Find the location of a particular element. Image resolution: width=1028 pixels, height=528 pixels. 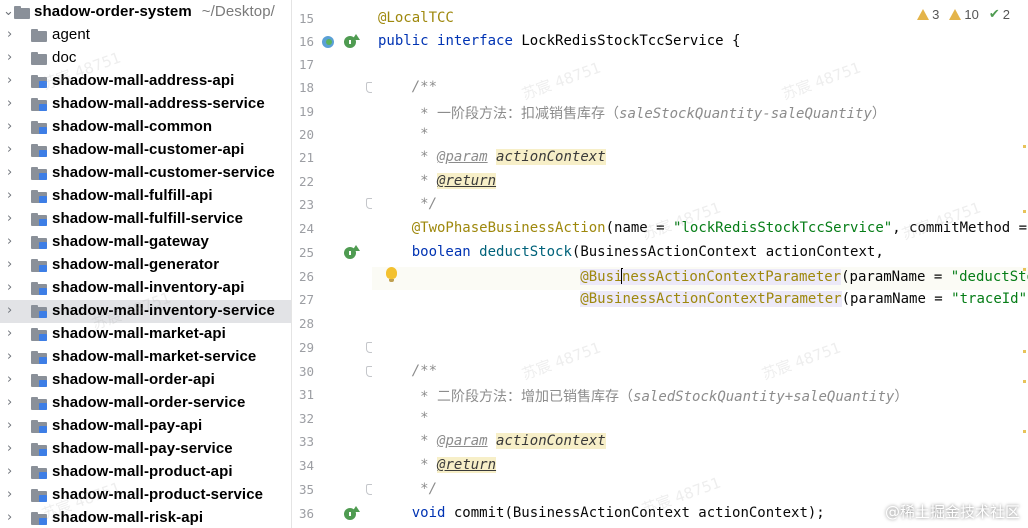

code-line-30: /** is located at coordinates (424, 371).